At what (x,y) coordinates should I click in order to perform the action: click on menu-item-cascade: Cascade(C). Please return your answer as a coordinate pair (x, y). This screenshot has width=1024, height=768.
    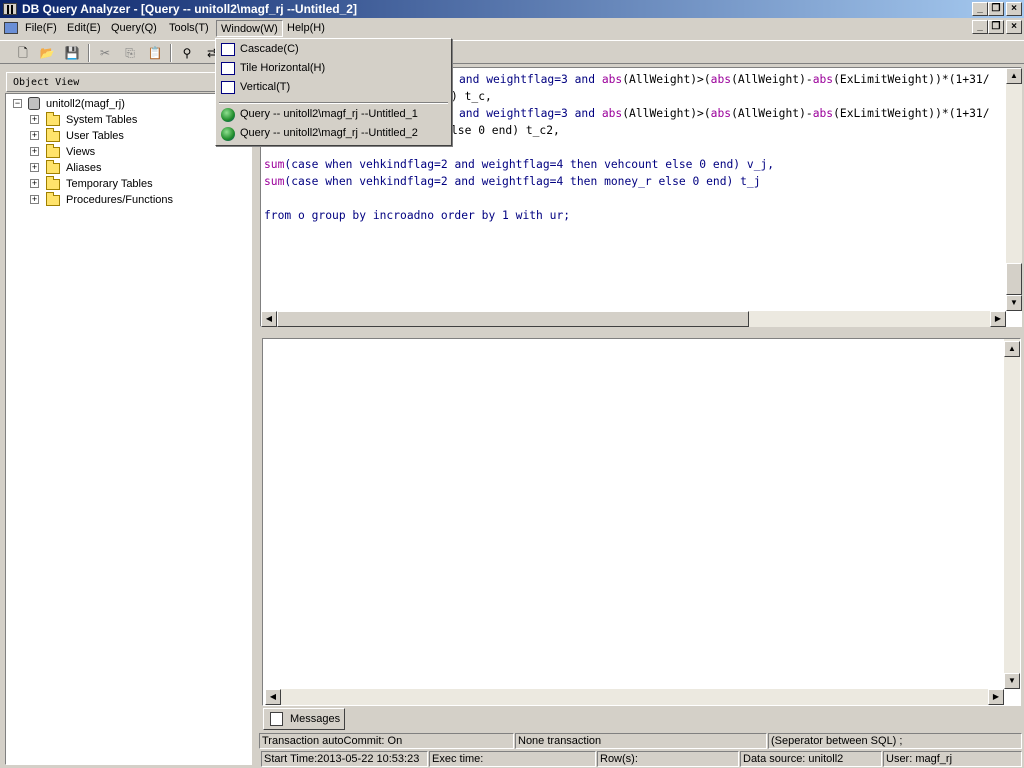
    Looking at the image, I should click on (333, 49).